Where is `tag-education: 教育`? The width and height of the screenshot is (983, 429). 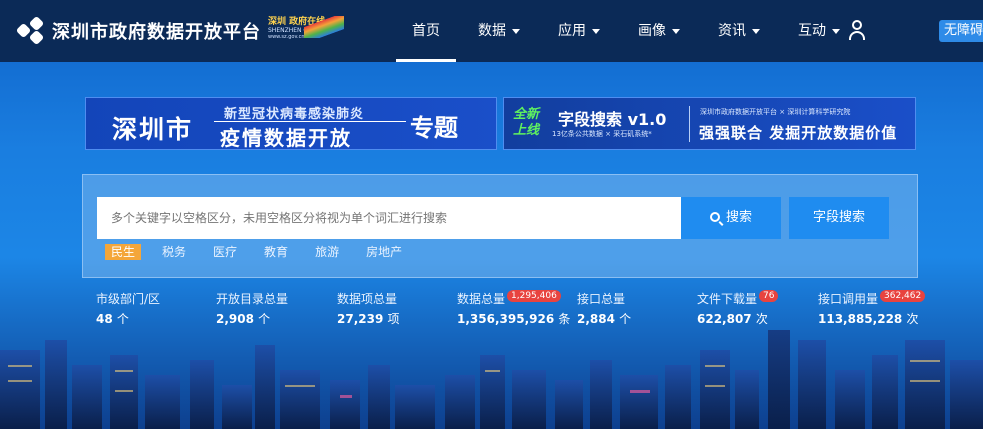
tag-education: 教育 is located at coordinates (276, 252).